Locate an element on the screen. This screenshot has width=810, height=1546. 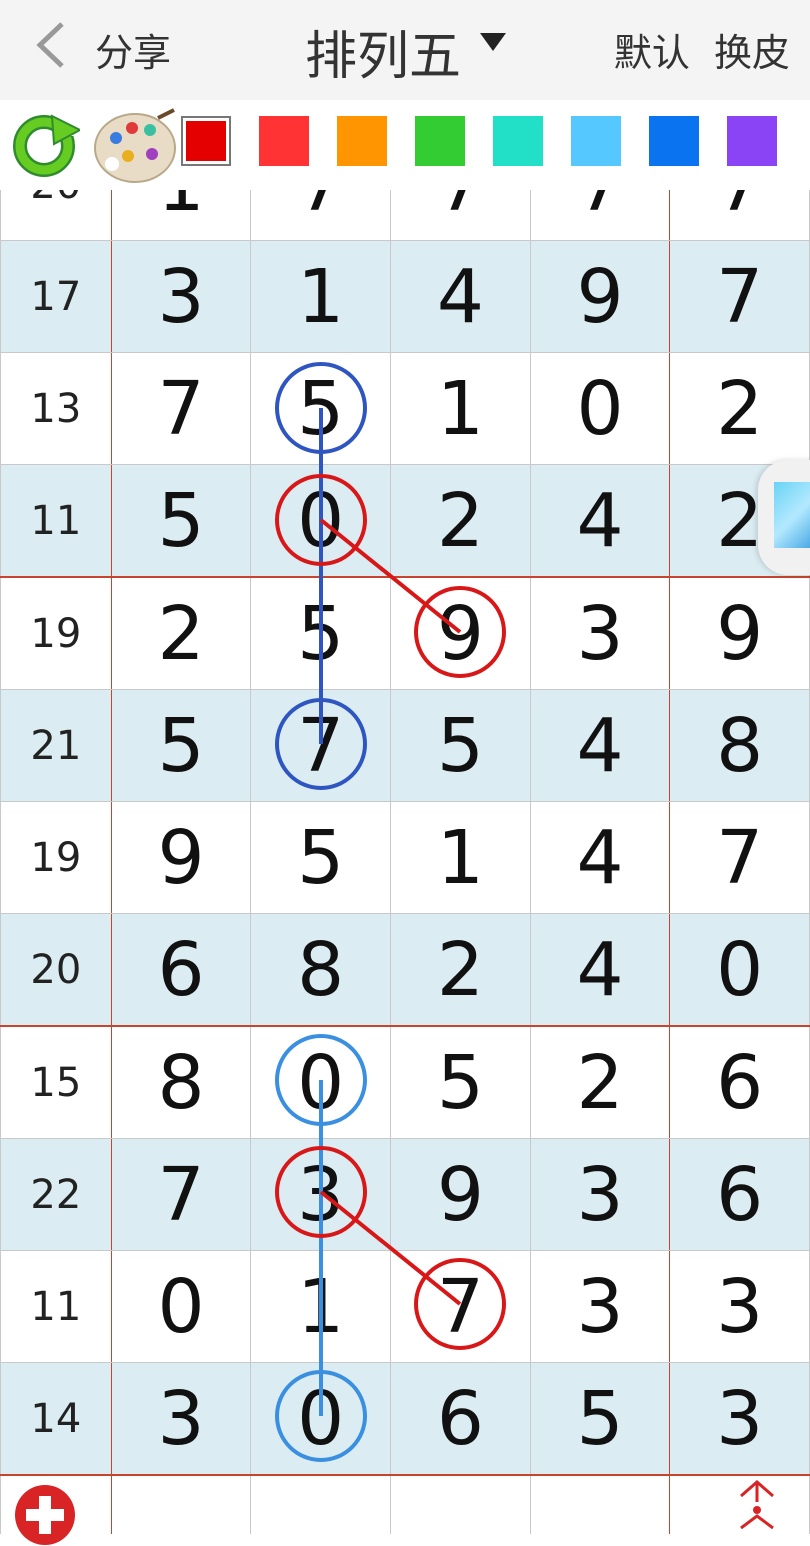
refresh-icon is located at coordinates (44, 146).